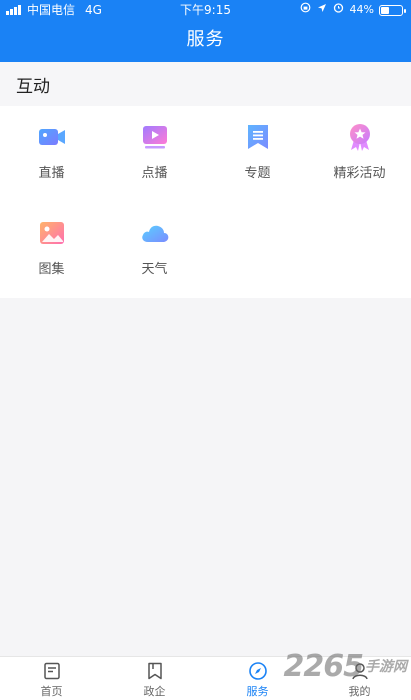 Image resolution: width=411 pixels, height=700 pixels. Describe the element at coordinates (323, 666) in the screenshot. I see `watermark-number: 2265` at that location.